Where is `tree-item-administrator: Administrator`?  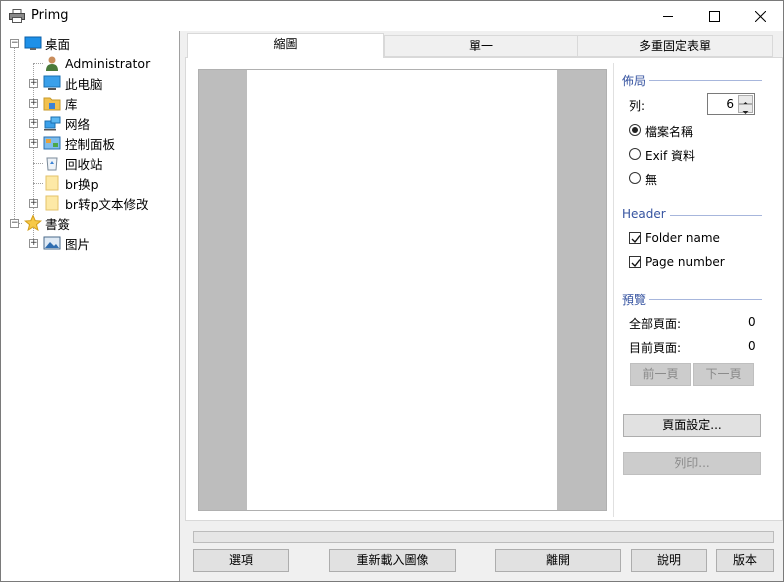
tree-item-administrator: Administrator is located at coordinates (90, 63).